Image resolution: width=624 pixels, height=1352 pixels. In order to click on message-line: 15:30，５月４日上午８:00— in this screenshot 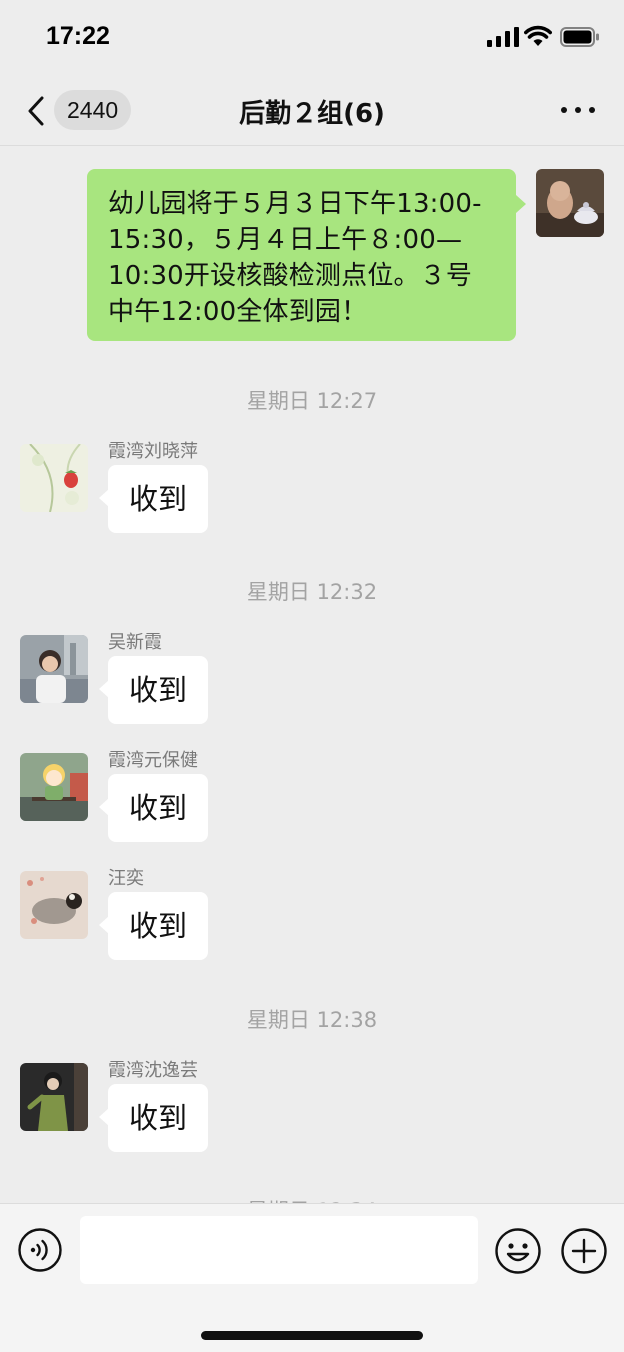, I will do `click(285, 240)`.